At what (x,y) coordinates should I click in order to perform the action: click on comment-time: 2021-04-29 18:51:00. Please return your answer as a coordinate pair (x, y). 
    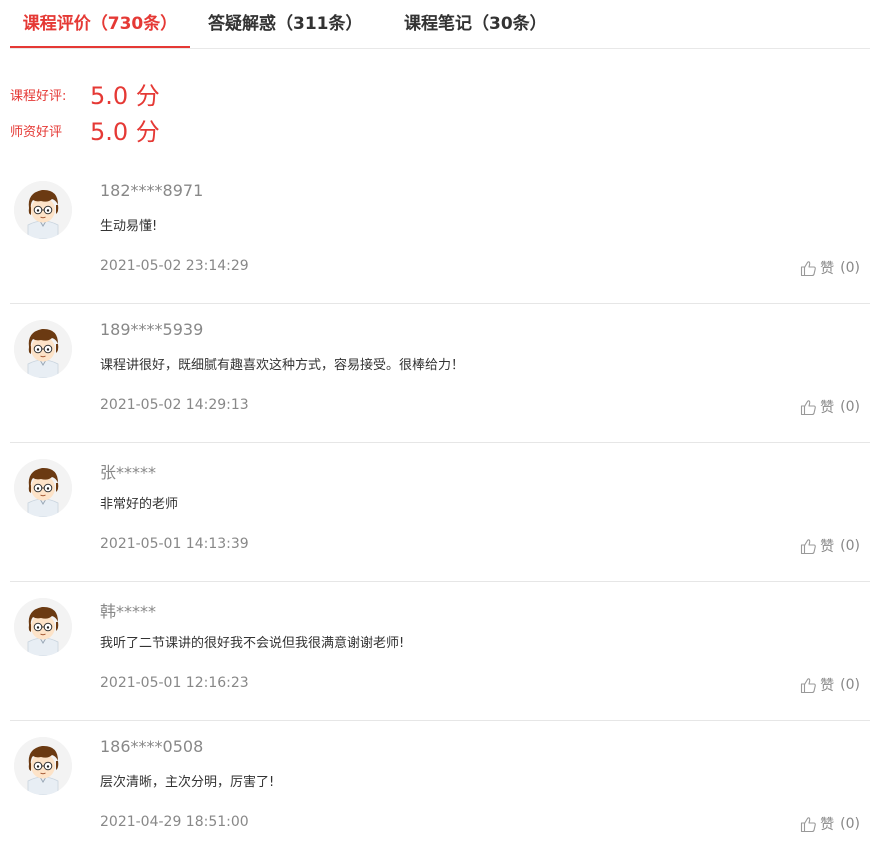
    Looking at the image, I should click on (174, 822).